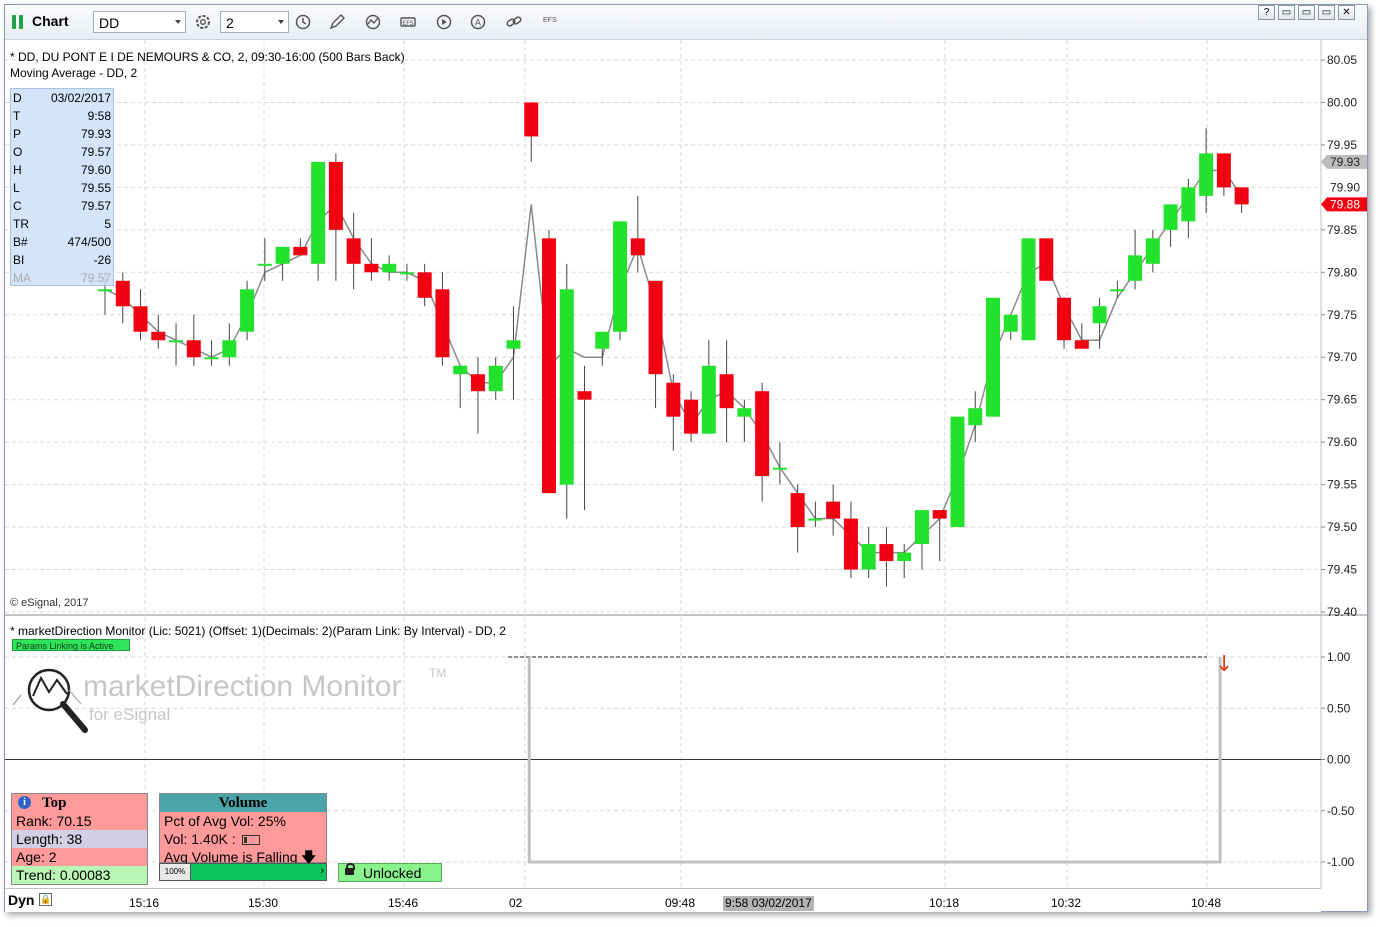  I want to click on axis-mode-label: Dyn, so click(21, 900).